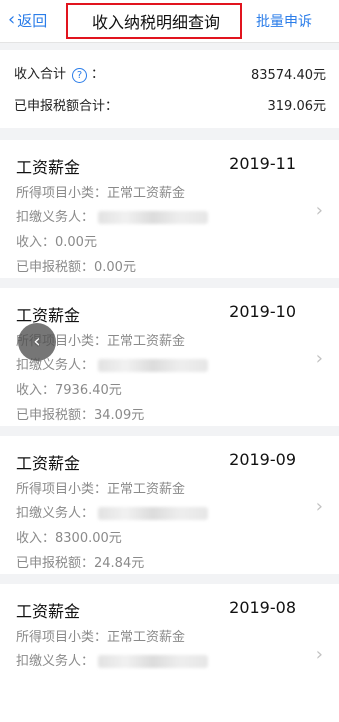 The width and height of the screenshot is (339, 722). I want to click on chevron-left-icon: ‹, so click(12, 19).